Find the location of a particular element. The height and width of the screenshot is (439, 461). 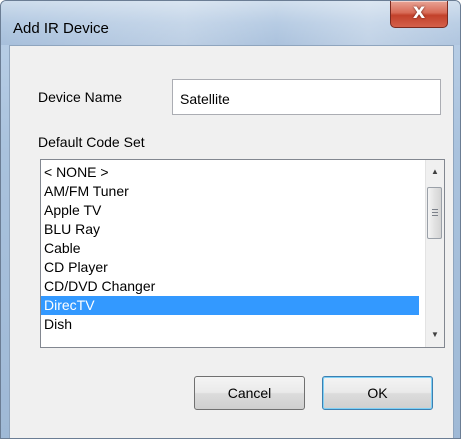

list-item: DirecTV is located at coordinates (230, 305).